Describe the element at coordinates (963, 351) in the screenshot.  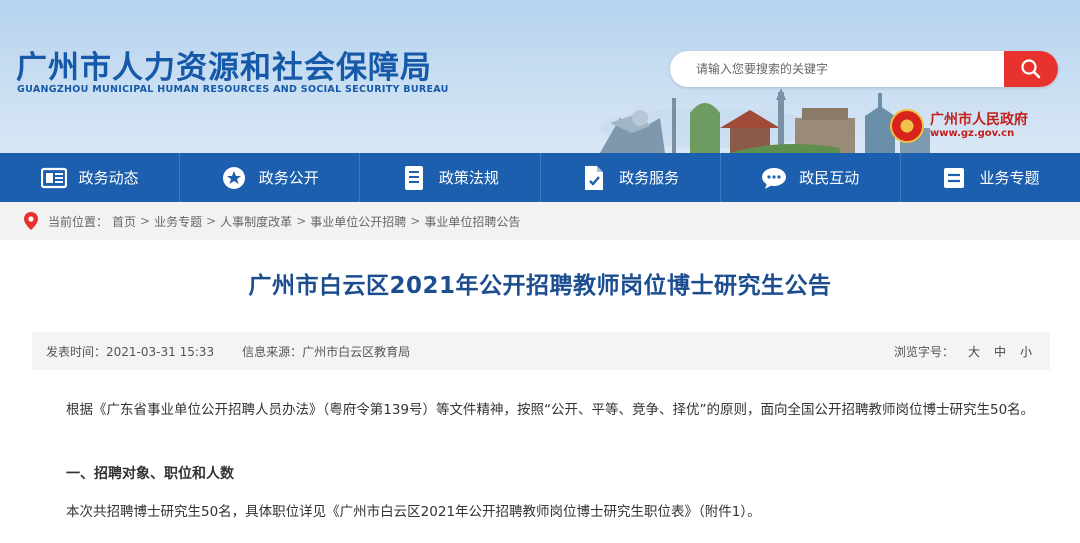
I see `font-size-controls: 浏览字号： 大 中 小` at that location.